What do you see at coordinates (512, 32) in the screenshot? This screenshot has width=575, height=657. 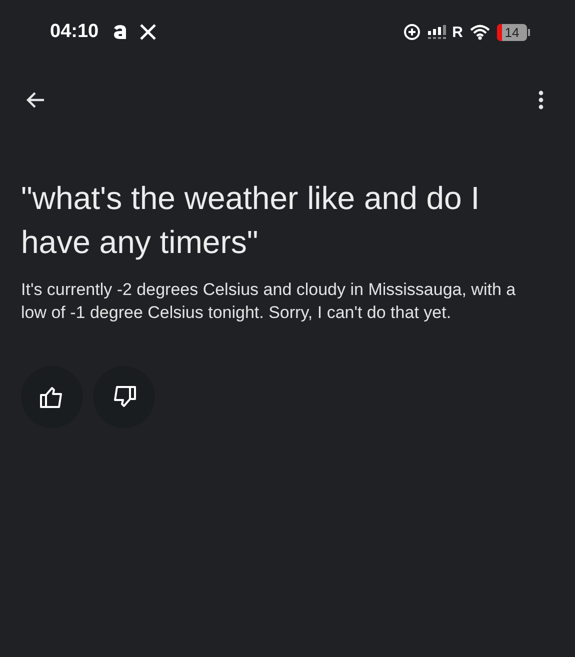 I see `battery-icon: 14` at bounding box center [512, 32].